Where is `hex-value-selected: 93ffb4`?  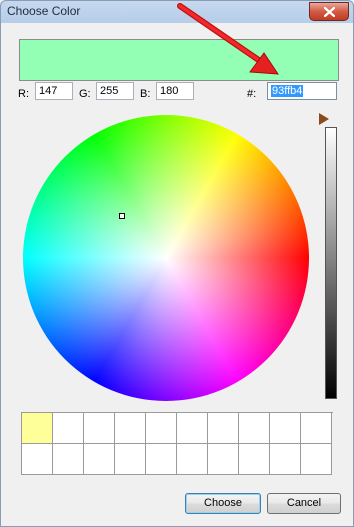
hex-value-selected: 93ffb4 is located at coordinates (287, 91).